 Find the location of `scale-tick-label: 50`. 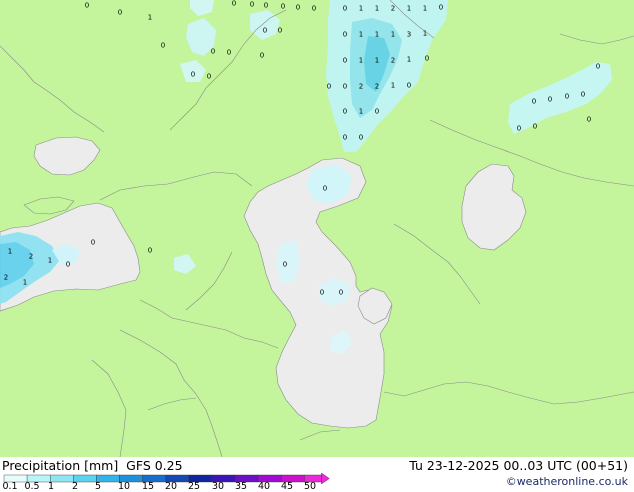

scale-tick-label: 50 is located at coordinates (310, 486).